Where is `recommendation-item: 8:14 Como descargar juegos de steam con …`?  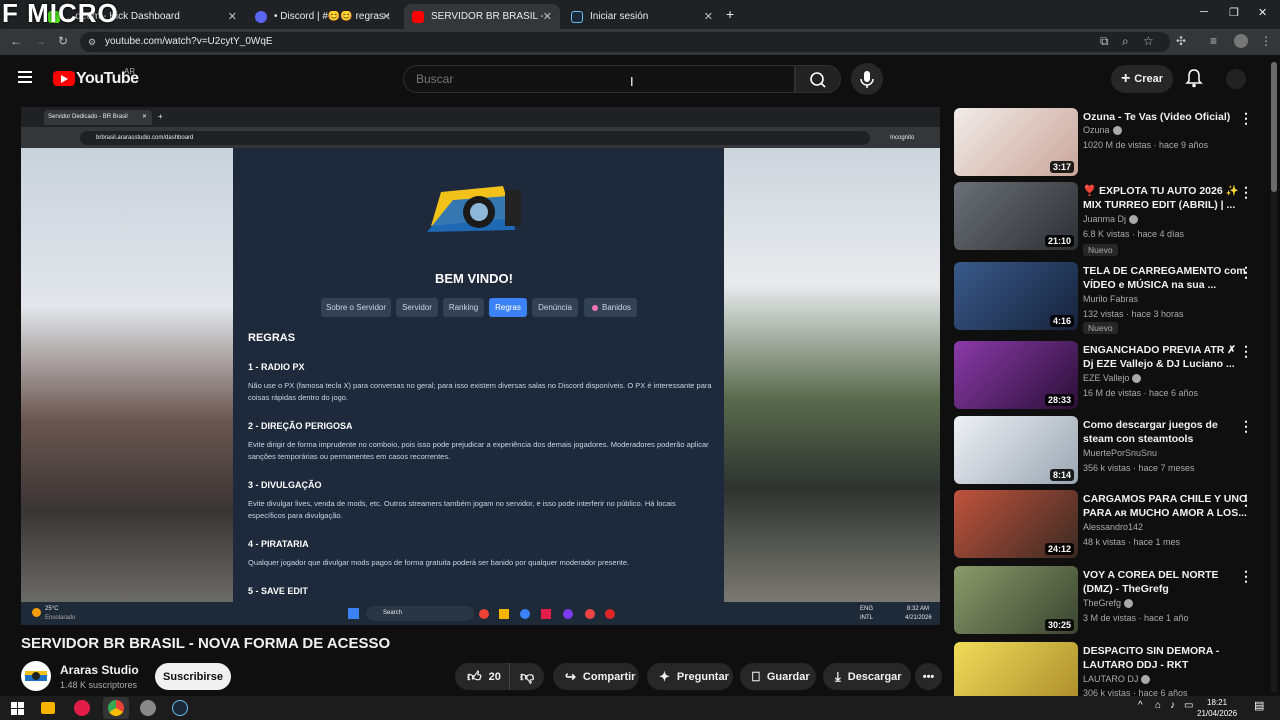
recommendation-item: 8:14 Como descargar juegos de steam con … is located at coordinates (1106, 451).